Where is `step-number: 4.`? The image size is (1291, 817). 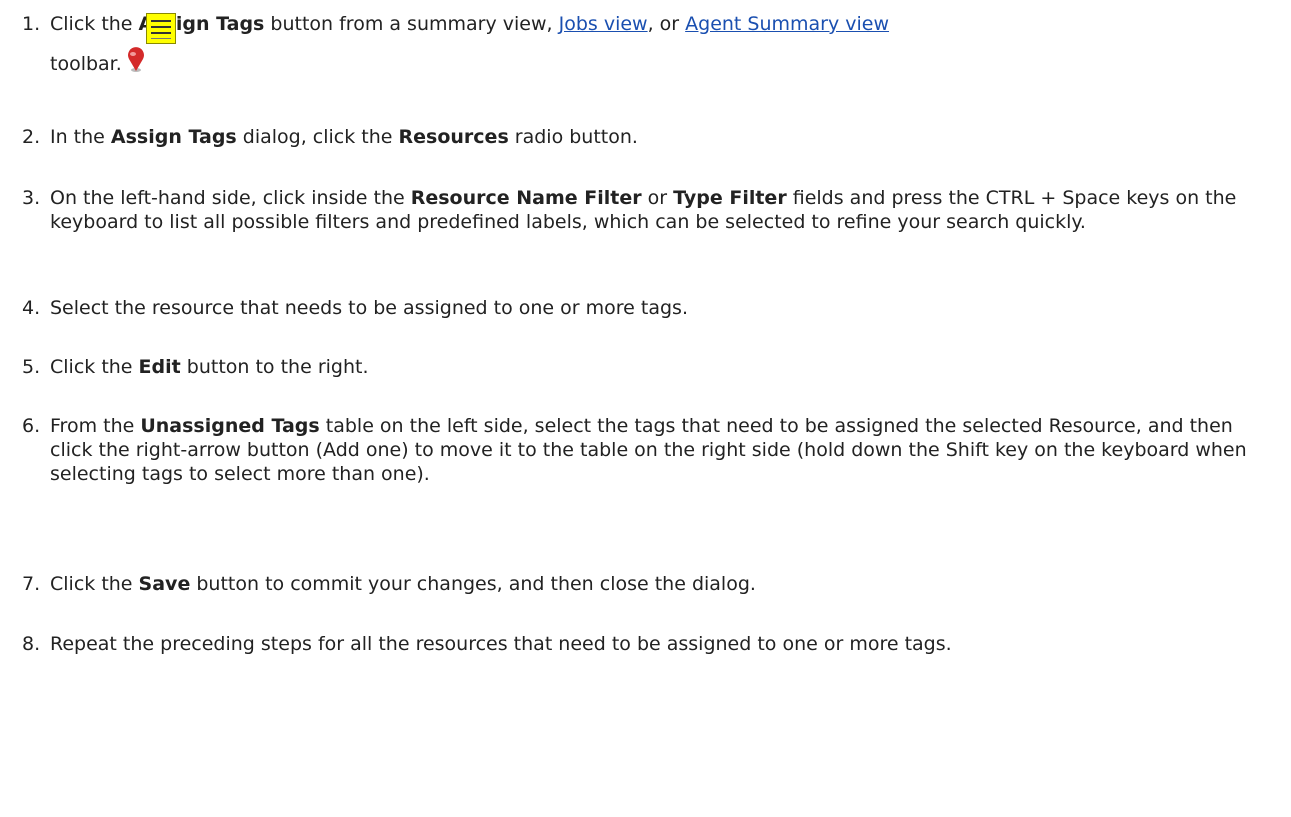 step-number: 4. is located at coordinates (31, 308).